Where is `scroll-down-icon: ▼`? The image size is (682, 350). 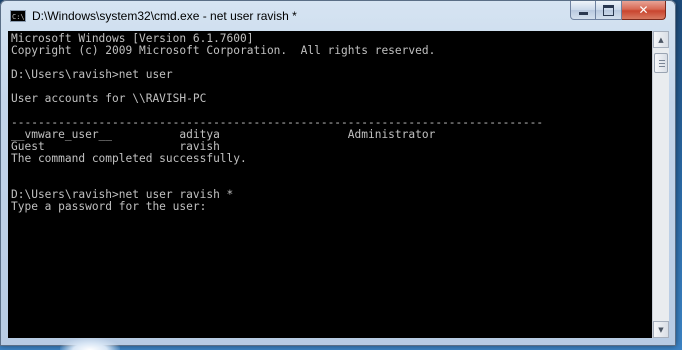
scroll-down-icon: ▼ is located at coordinates (661, 329).